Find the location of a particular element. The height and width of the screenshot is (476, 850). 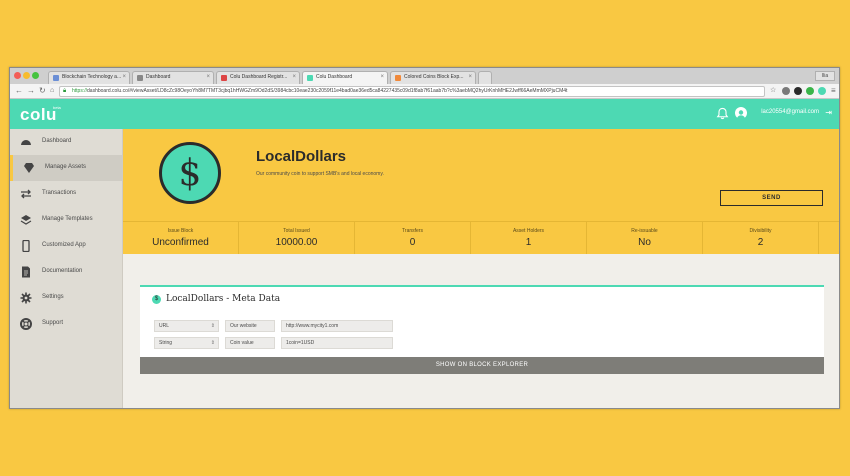

lock-icon: 🔒︎ is located at coordinates (65, 91).